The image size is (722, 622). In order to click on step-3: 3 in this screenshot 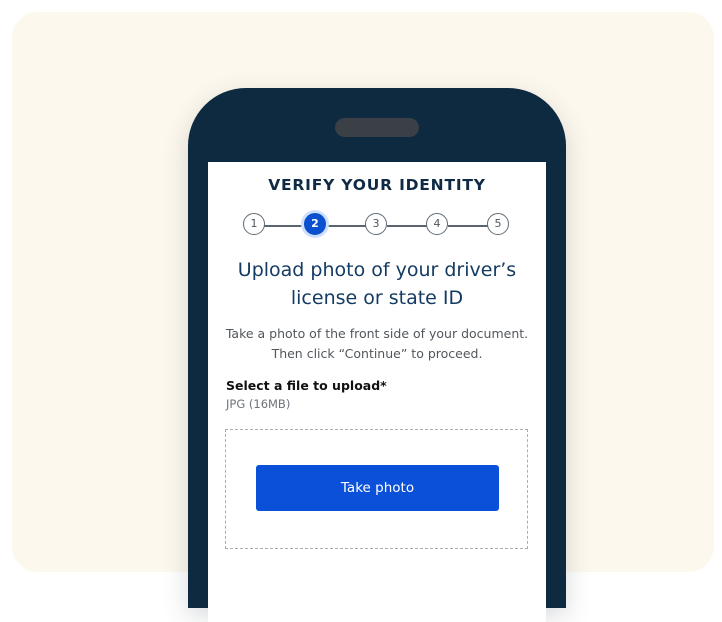, I will do `click(376, 224)`.